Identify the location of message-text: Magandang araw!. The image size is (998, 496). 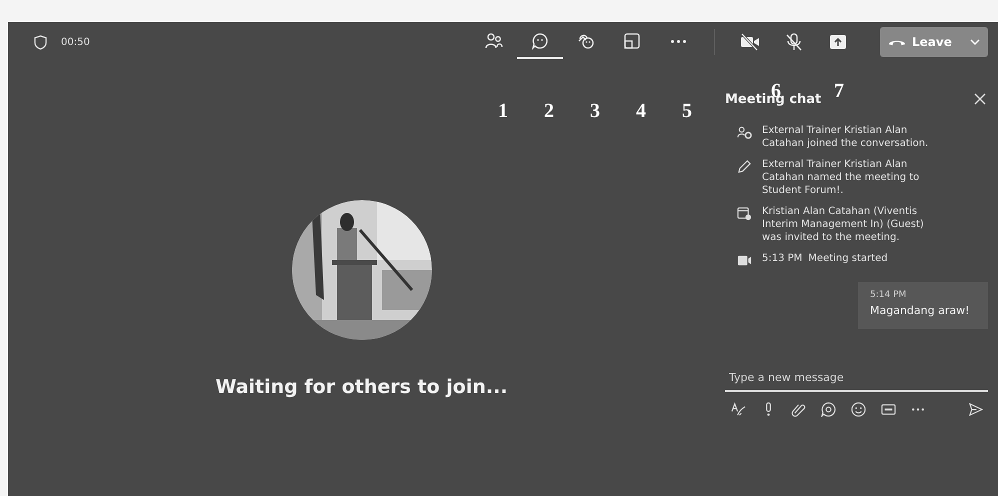
(920, 310).